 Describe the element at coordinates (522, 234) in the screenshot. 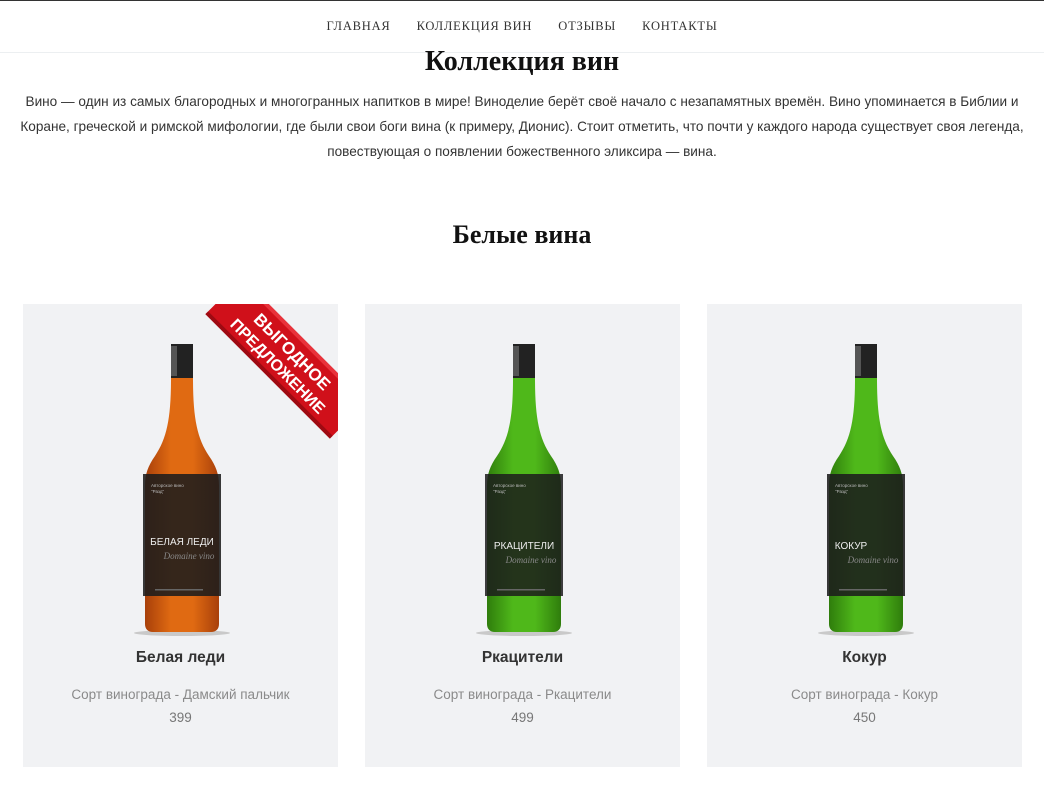

I see `section-title: Белые вина` at that location.